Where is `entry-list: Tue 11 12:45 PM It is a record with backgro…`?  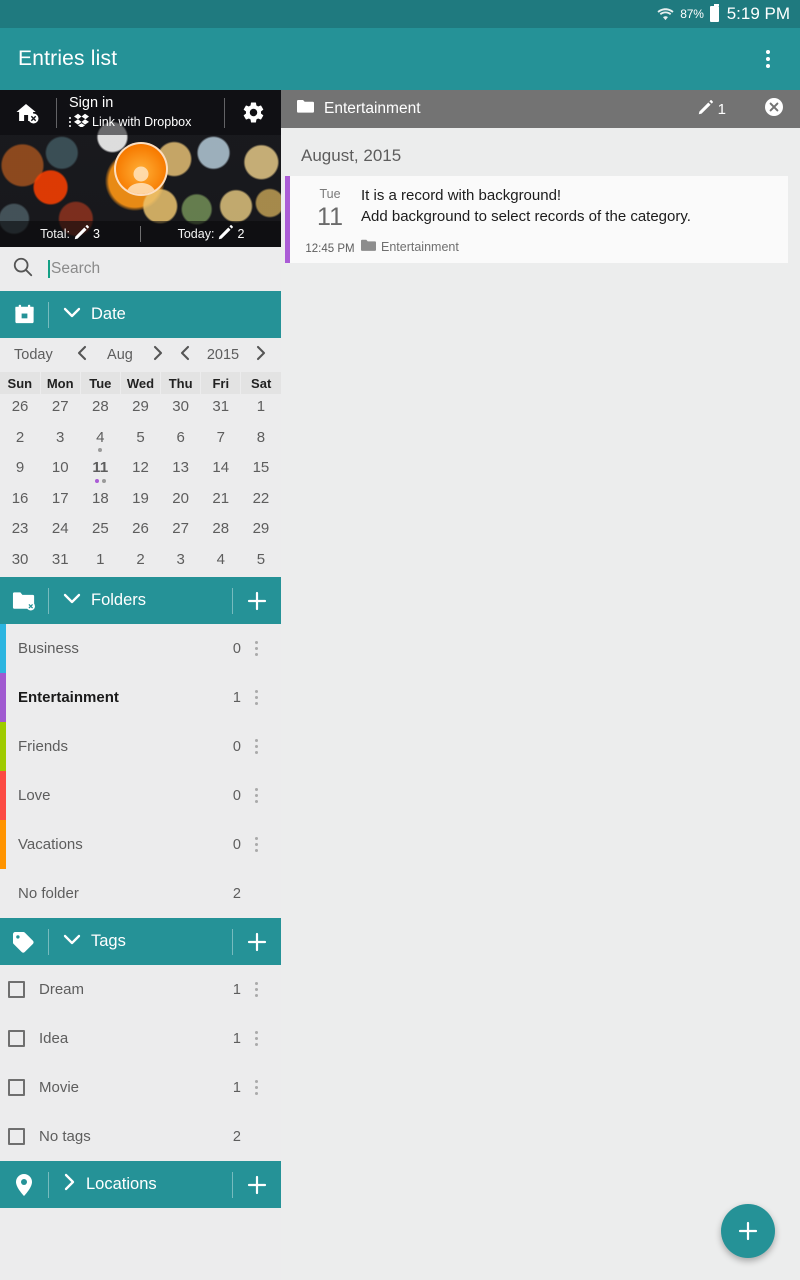 entry-list: Tue 11 12:45 PM It is a record with backgro… is located at coordinates (540, 219).